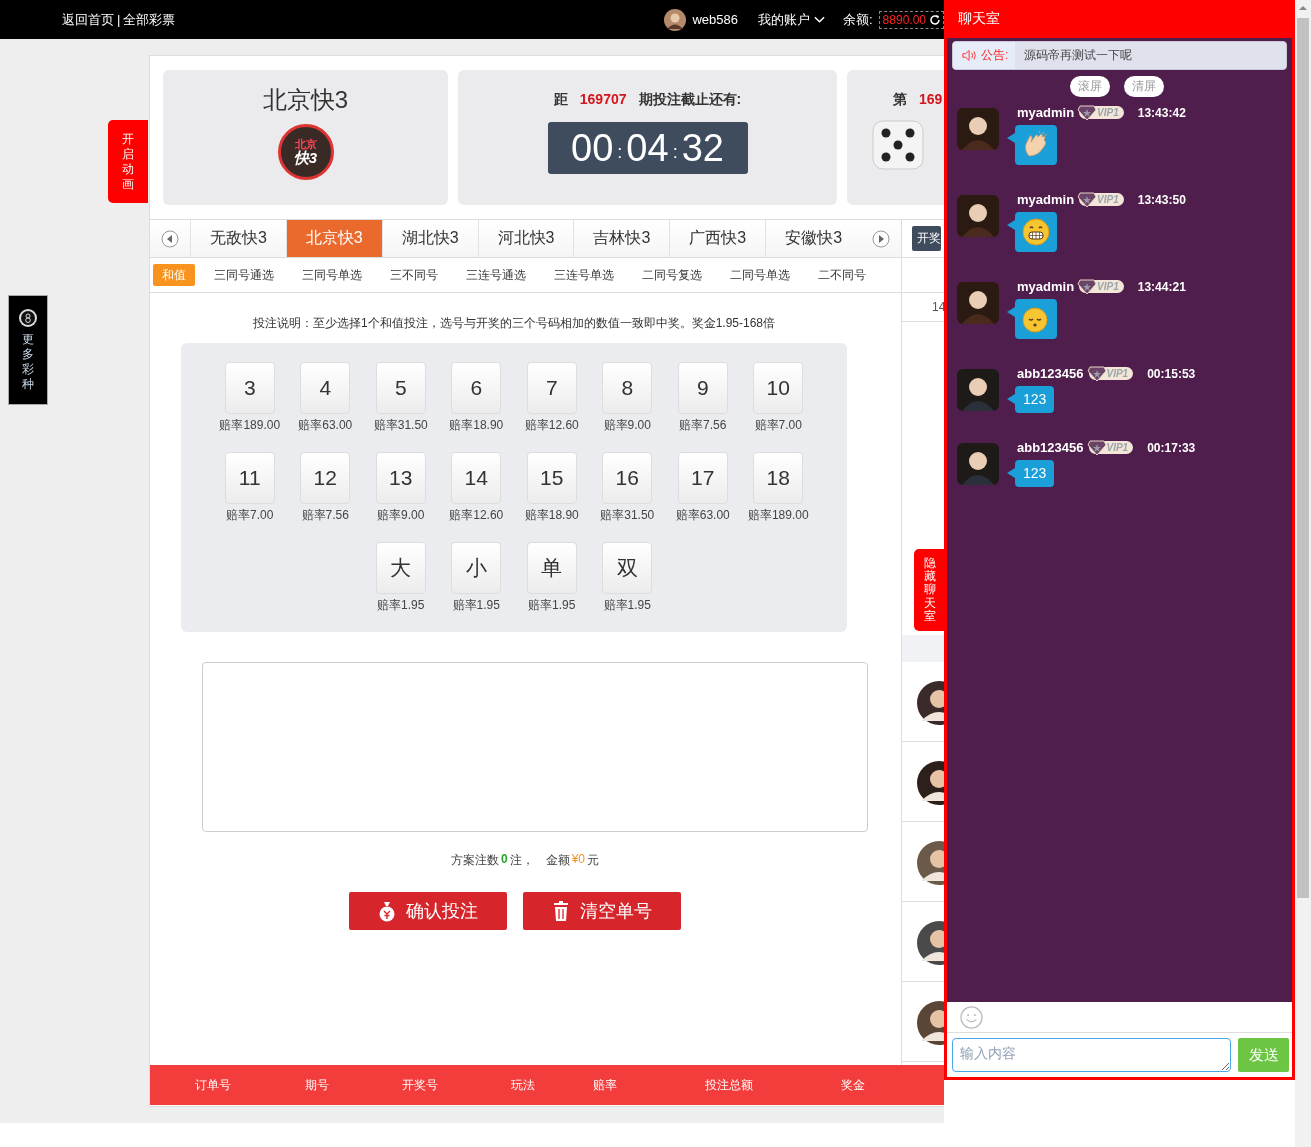 The height and width of the screenshot is (1147, 1311). What do you see at coordinates (28, 350) in the screenshot?
I see `more-games-tab: 更多彩种` at bounding box center [28, 350].